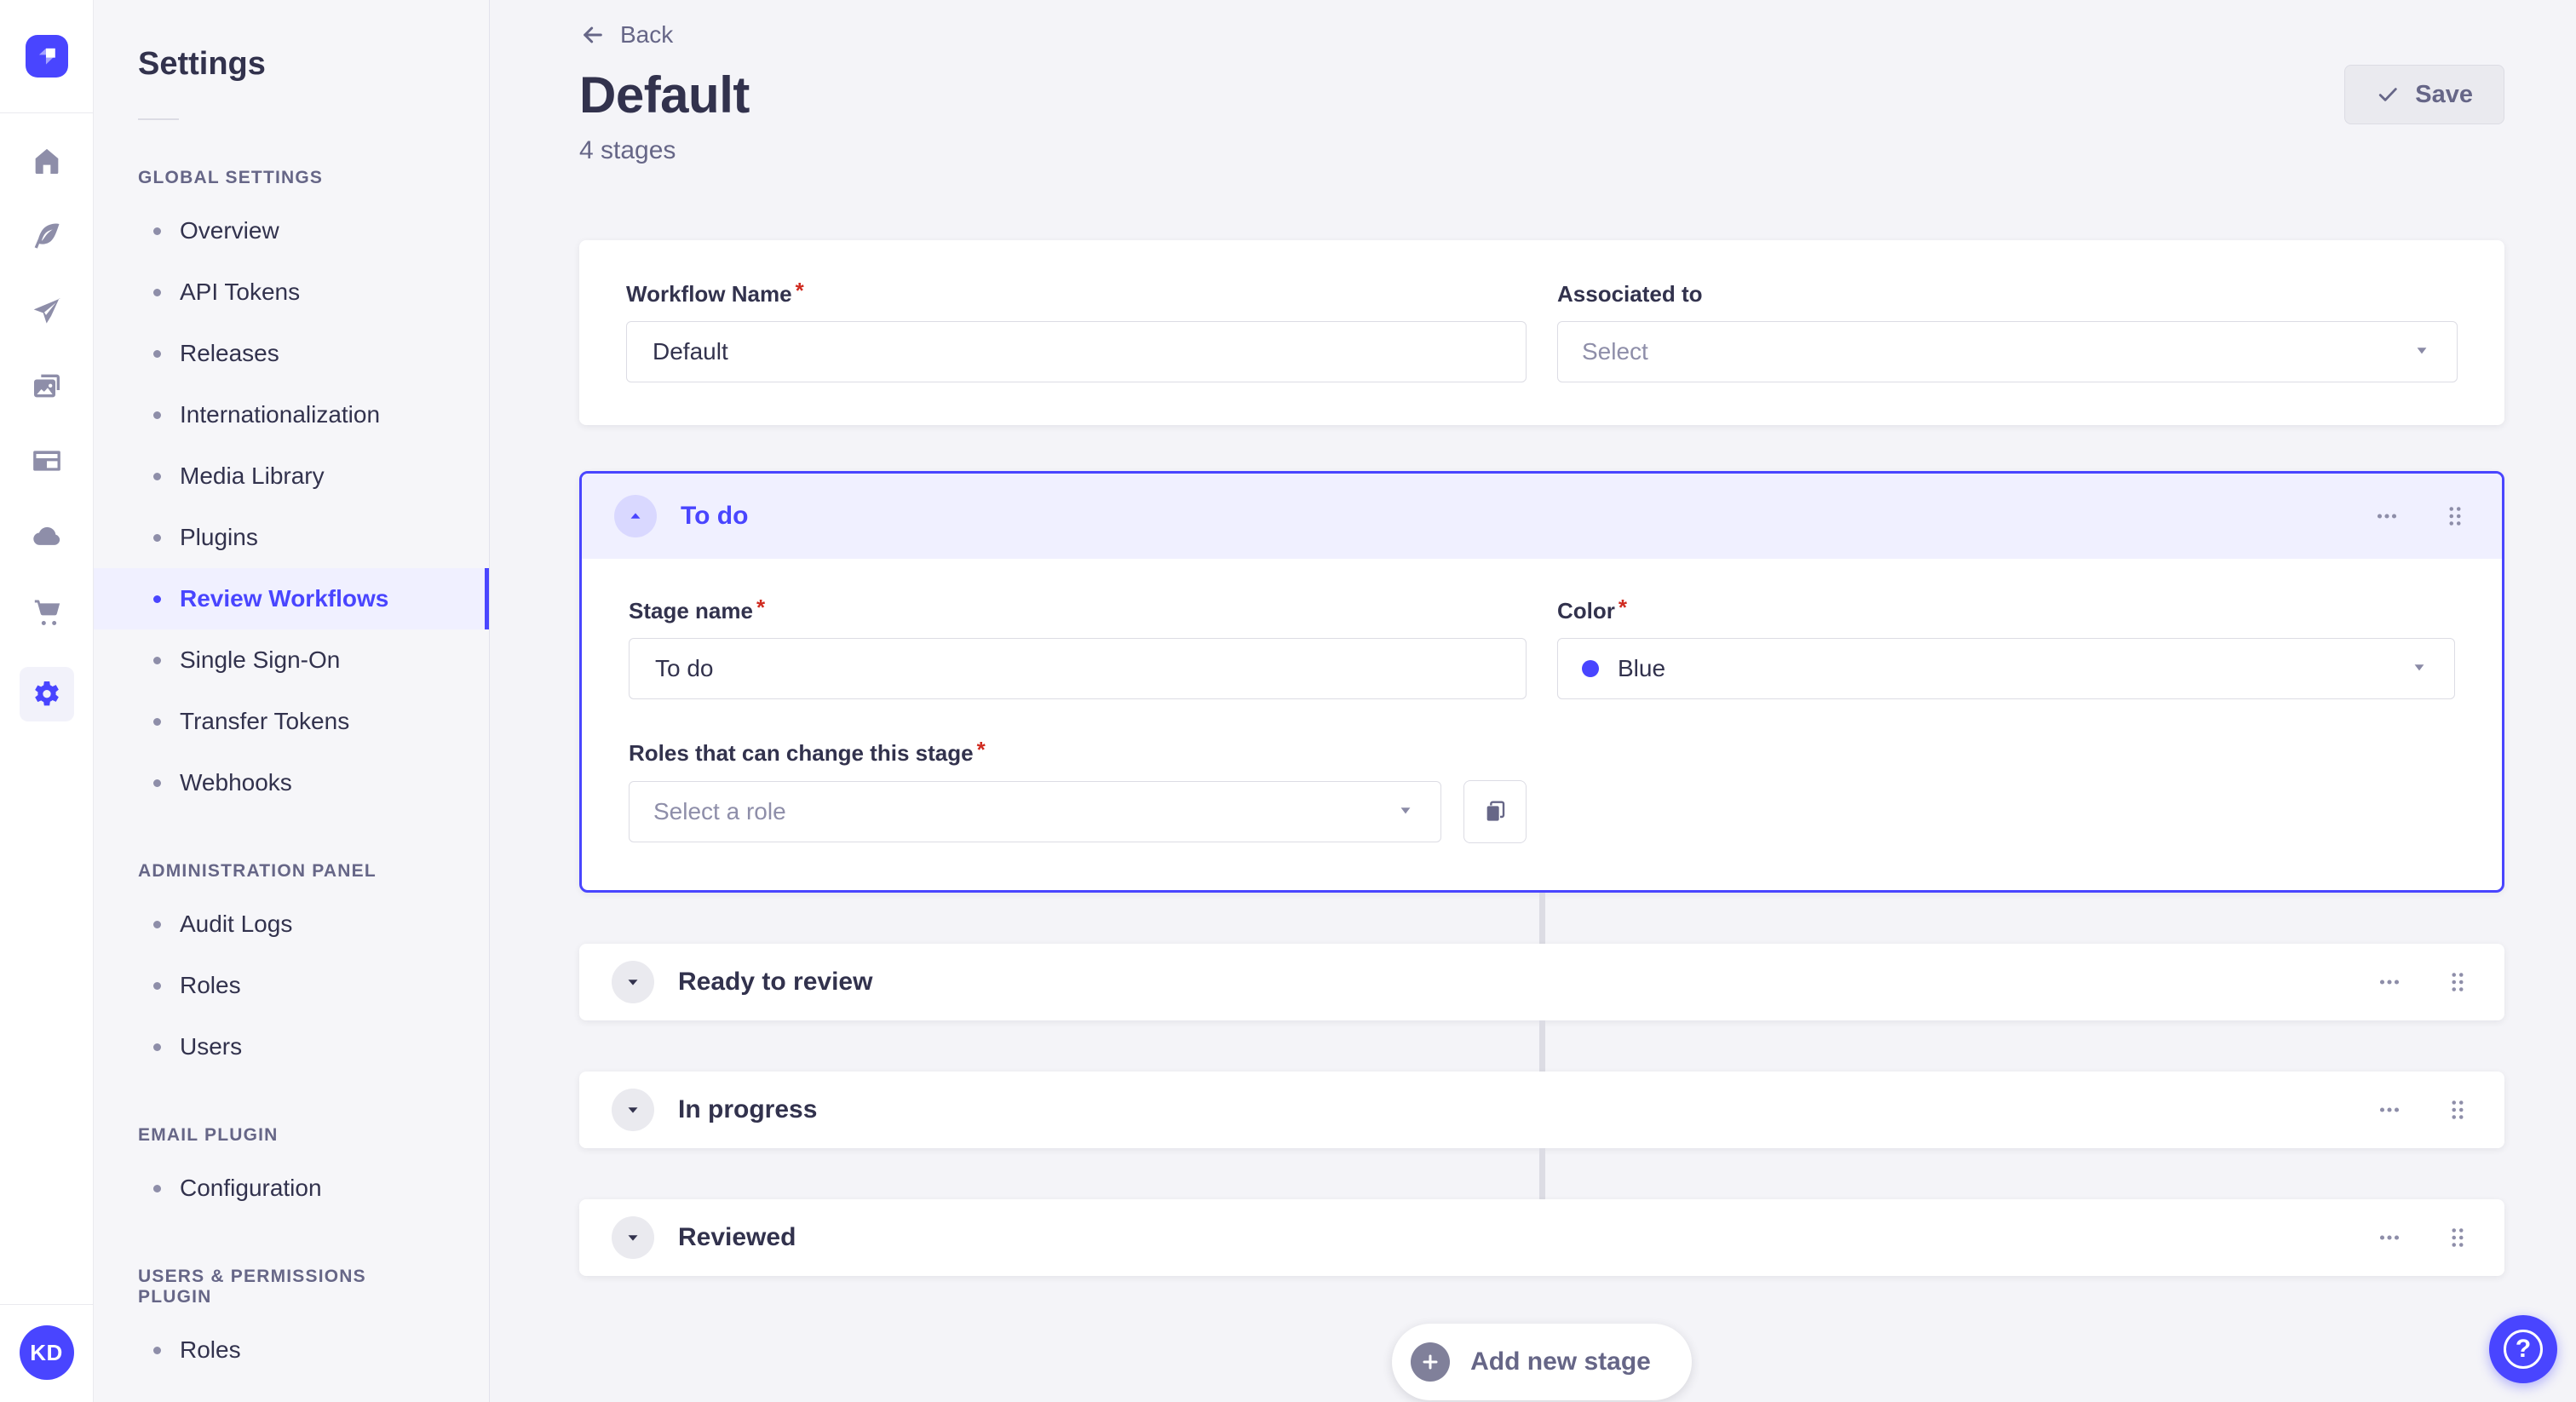 Image resolution: width=2576 pixels, height=1402 pixels. What do you see at coordinates (291, 660) in the screenshot?
I see `sidebar-item-single-sign-on: Single Sign-On` at bounding box center [291, 660].